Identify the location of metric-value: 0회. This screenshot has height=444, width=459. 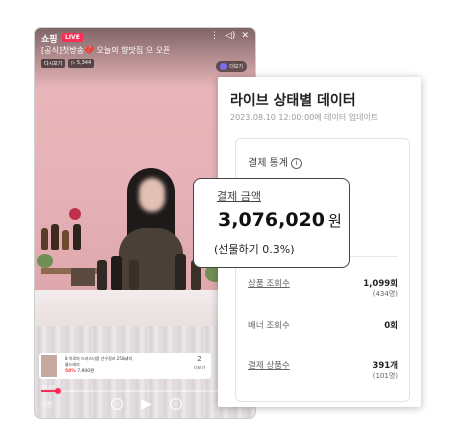
(391, 326).